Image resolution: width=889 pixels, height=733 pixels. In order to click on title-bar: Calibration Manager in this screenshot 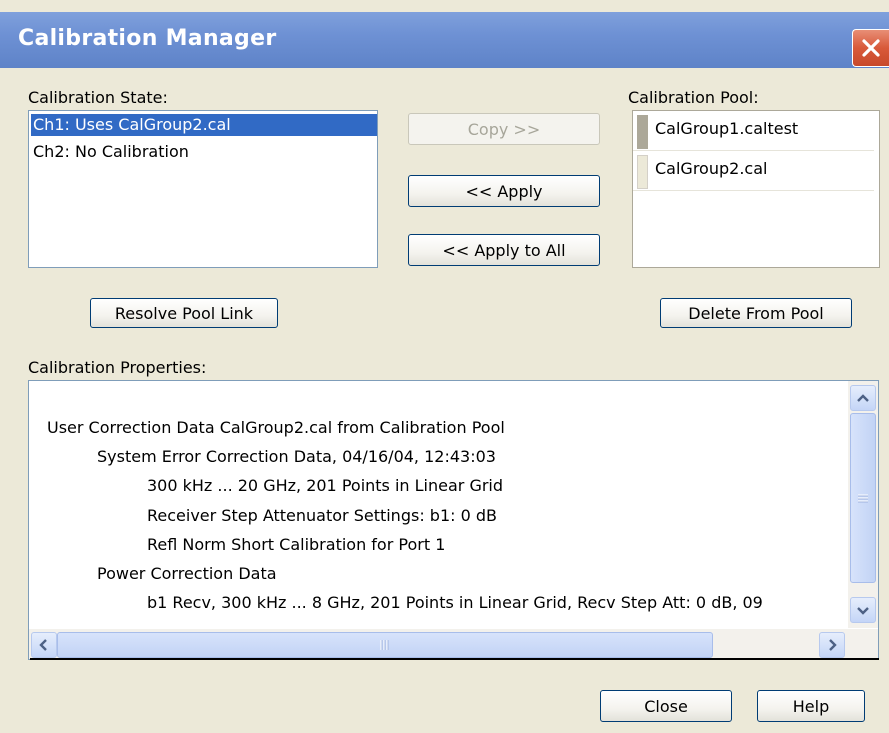, I will do `click(444, 40)`.